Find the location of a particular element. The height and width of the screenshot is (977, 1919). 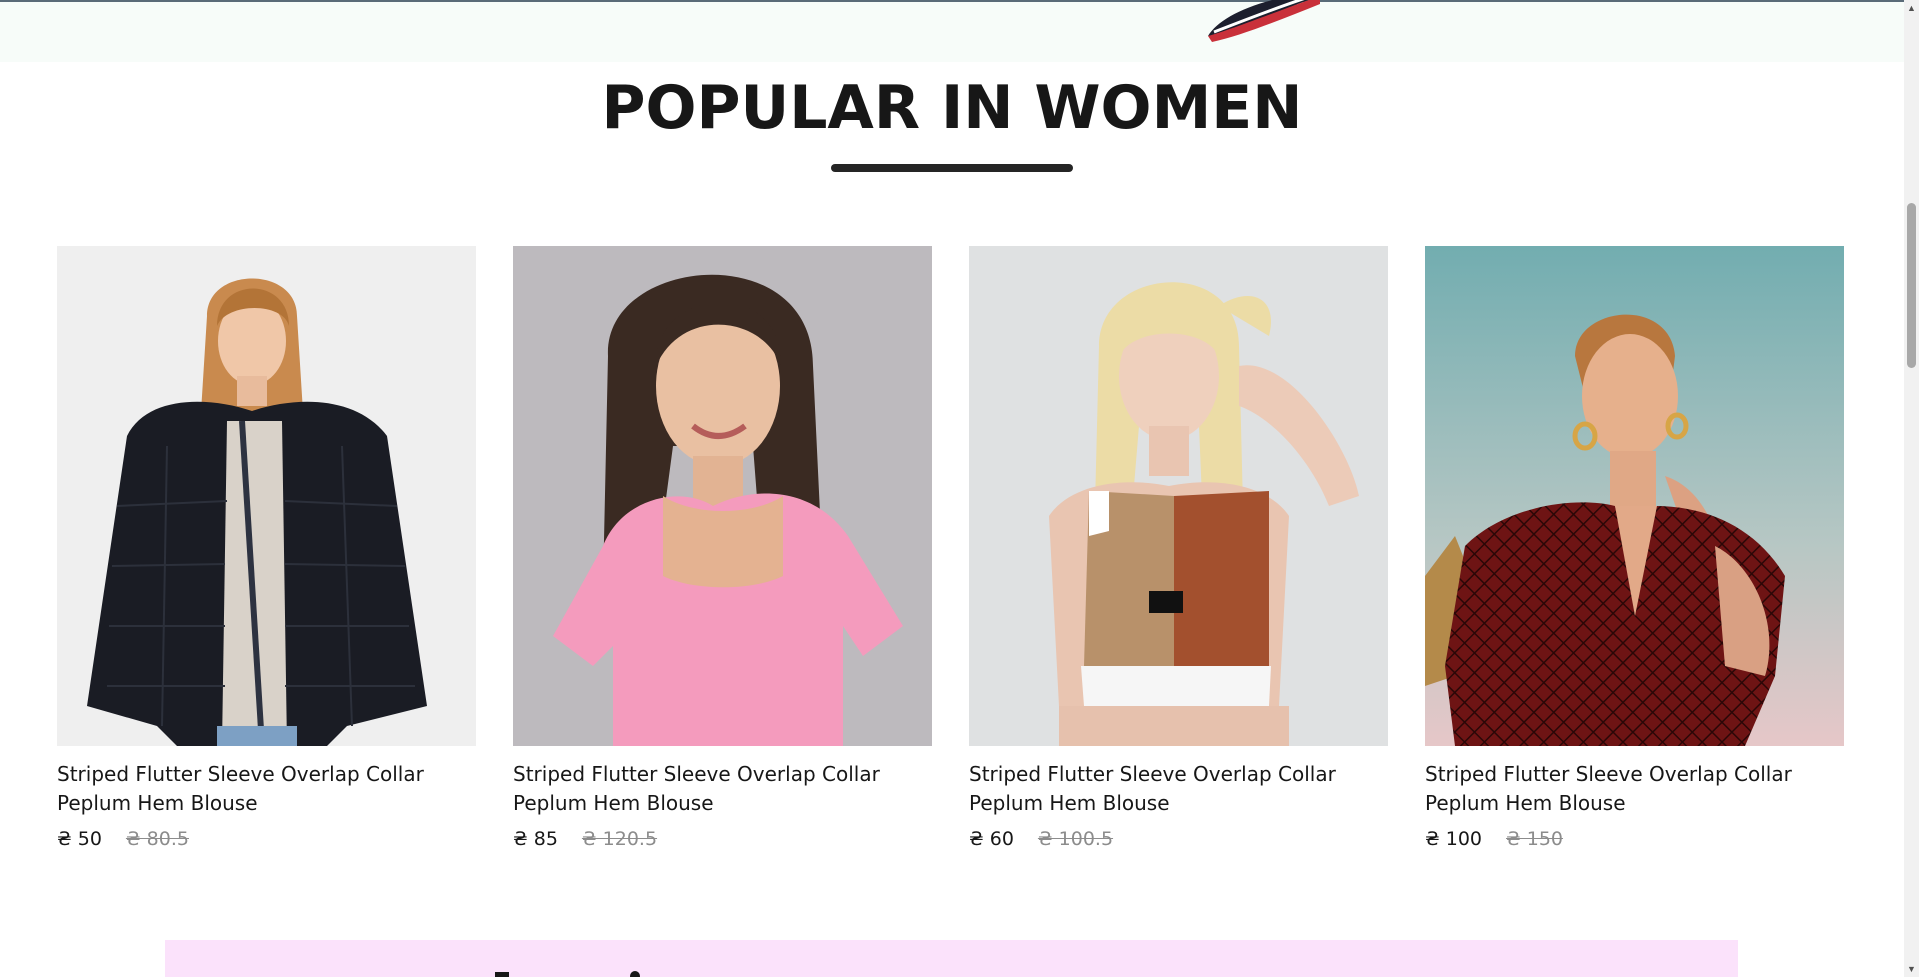

price-new: ₴ 60 is located at coordinates (991, 839).